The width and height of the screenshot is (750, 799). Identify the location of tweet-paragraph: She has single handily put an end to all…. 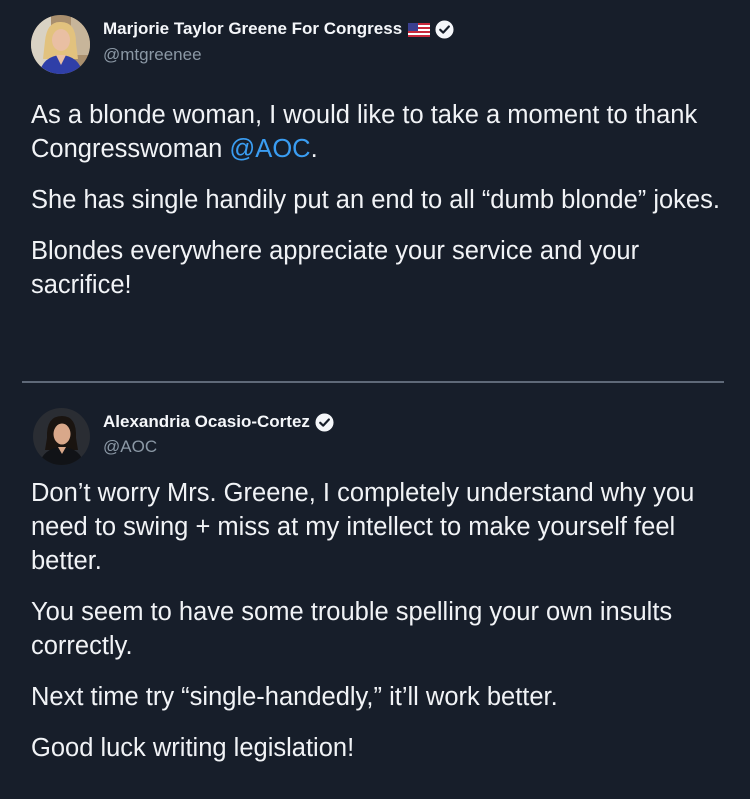
(375, 200).